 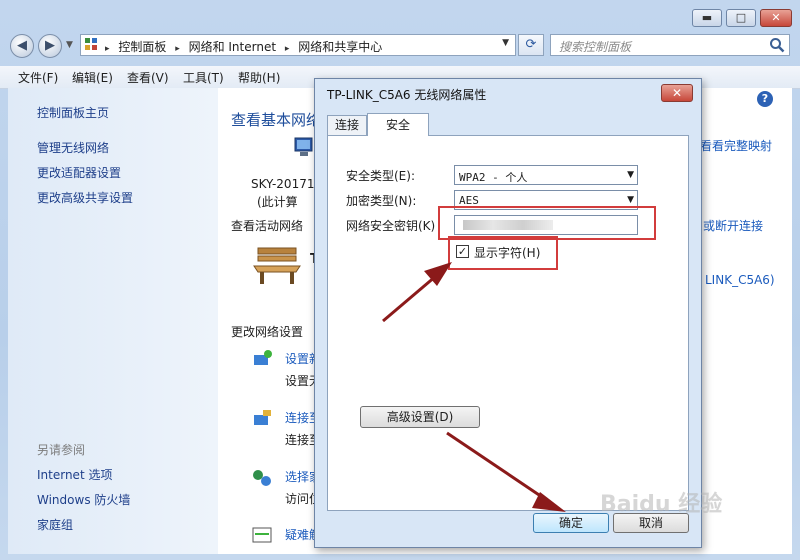 I want to click on checkbox-highlight-box, so click(x=503, y=253).